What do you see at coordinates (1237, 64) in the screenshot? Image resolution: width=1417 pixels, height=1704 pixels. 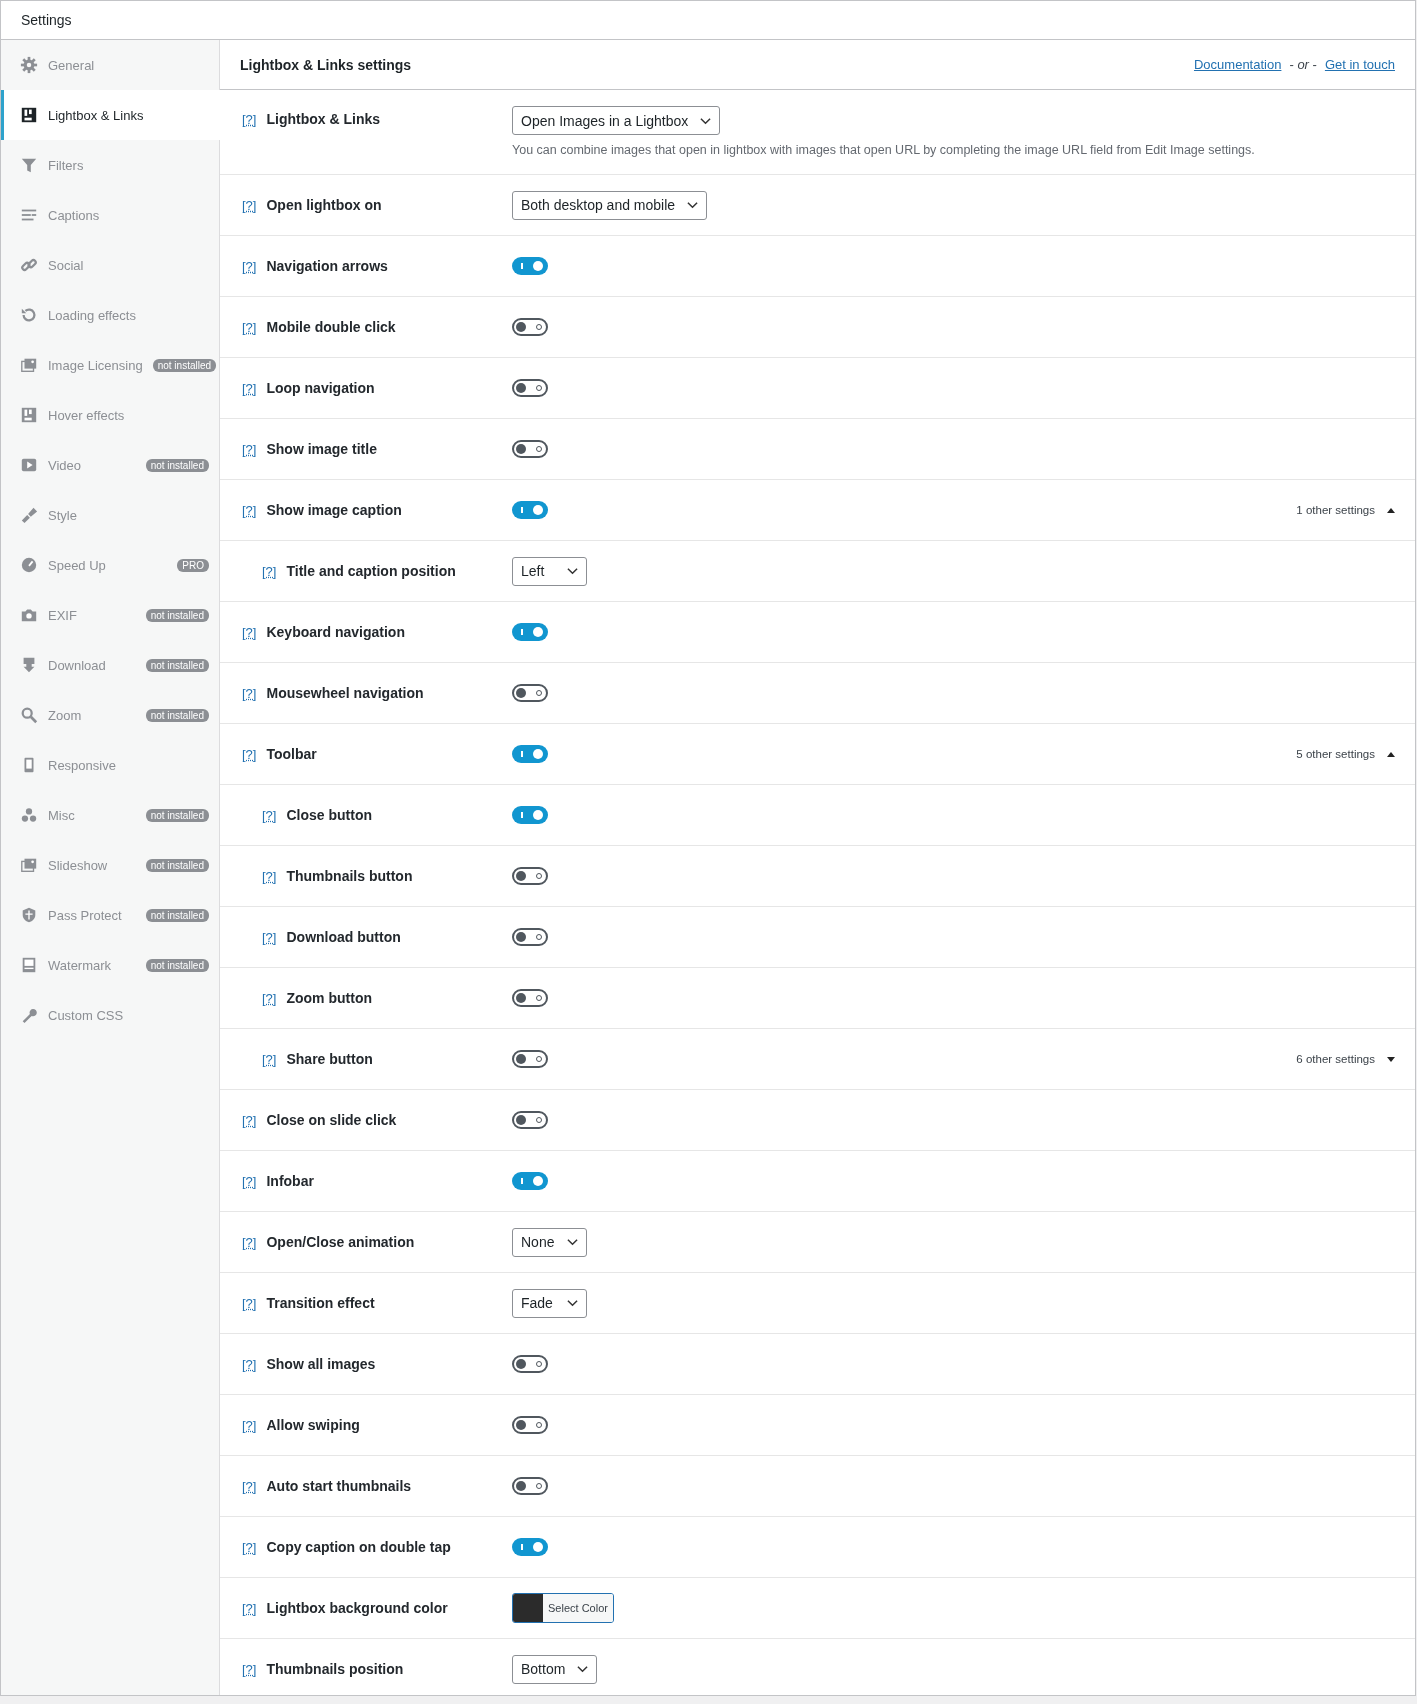 I see `documentation-link: Documentation` at bounding box center [1237, 64].